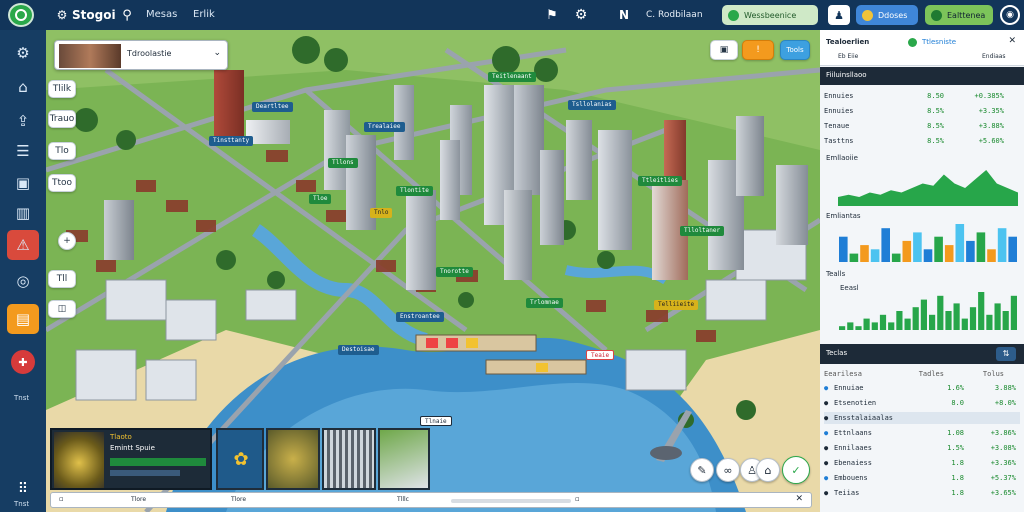  What do you see at coordinates (592, 105) in the screenshot?
I see `map-label: Tsllolanias` at bounding box center [592, 105].